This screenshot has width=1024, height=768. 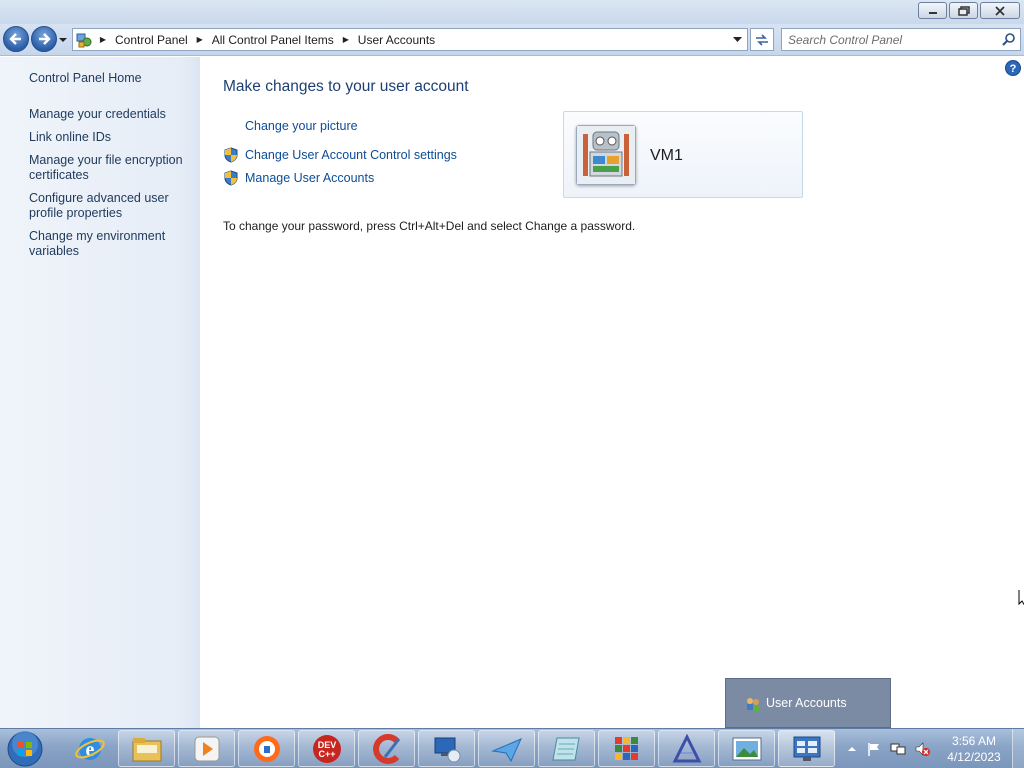 I want to click on change-picture-link: Change your picture, so click(x=301, y=126).